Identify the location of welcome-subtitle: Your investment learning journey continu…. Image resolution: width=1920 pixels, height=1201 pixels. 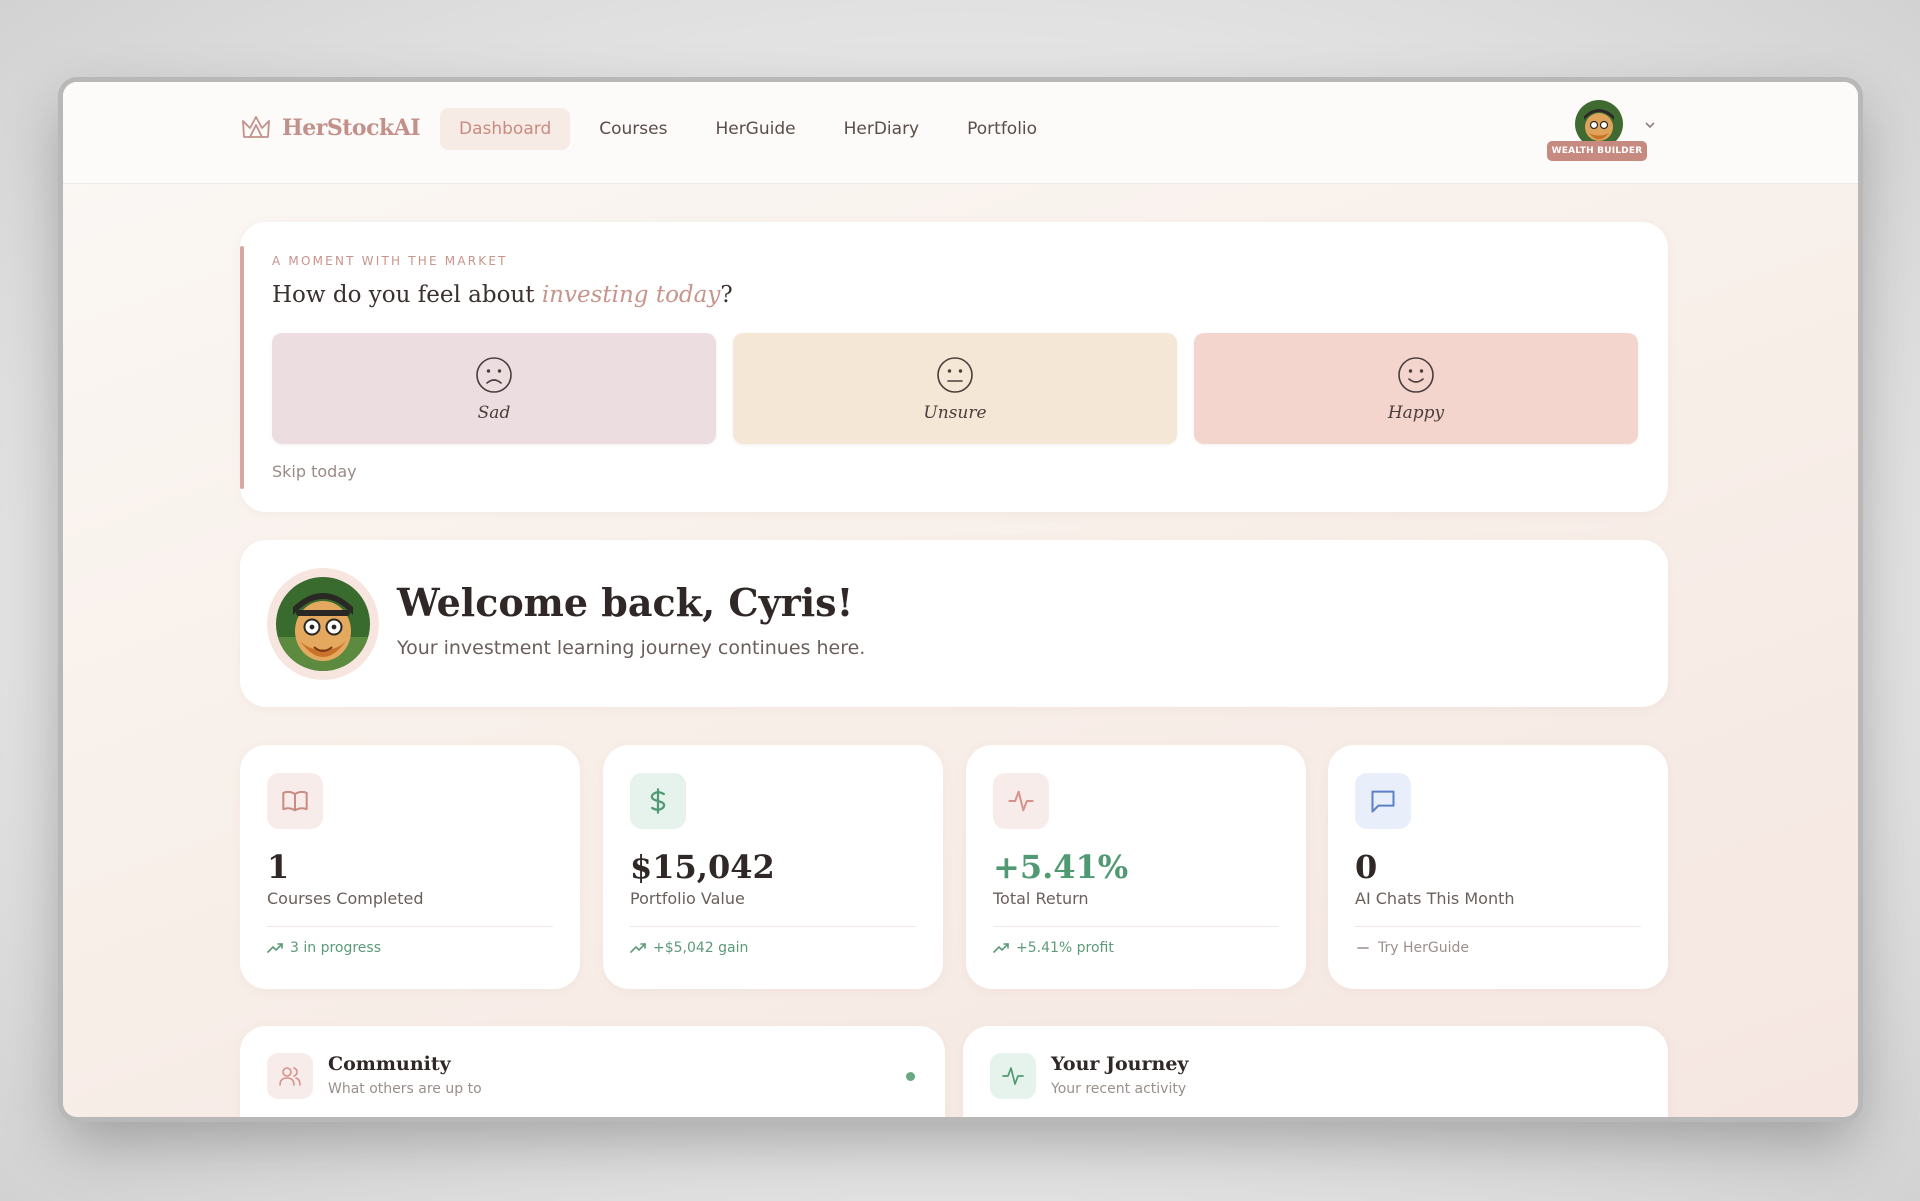
(631, 648).